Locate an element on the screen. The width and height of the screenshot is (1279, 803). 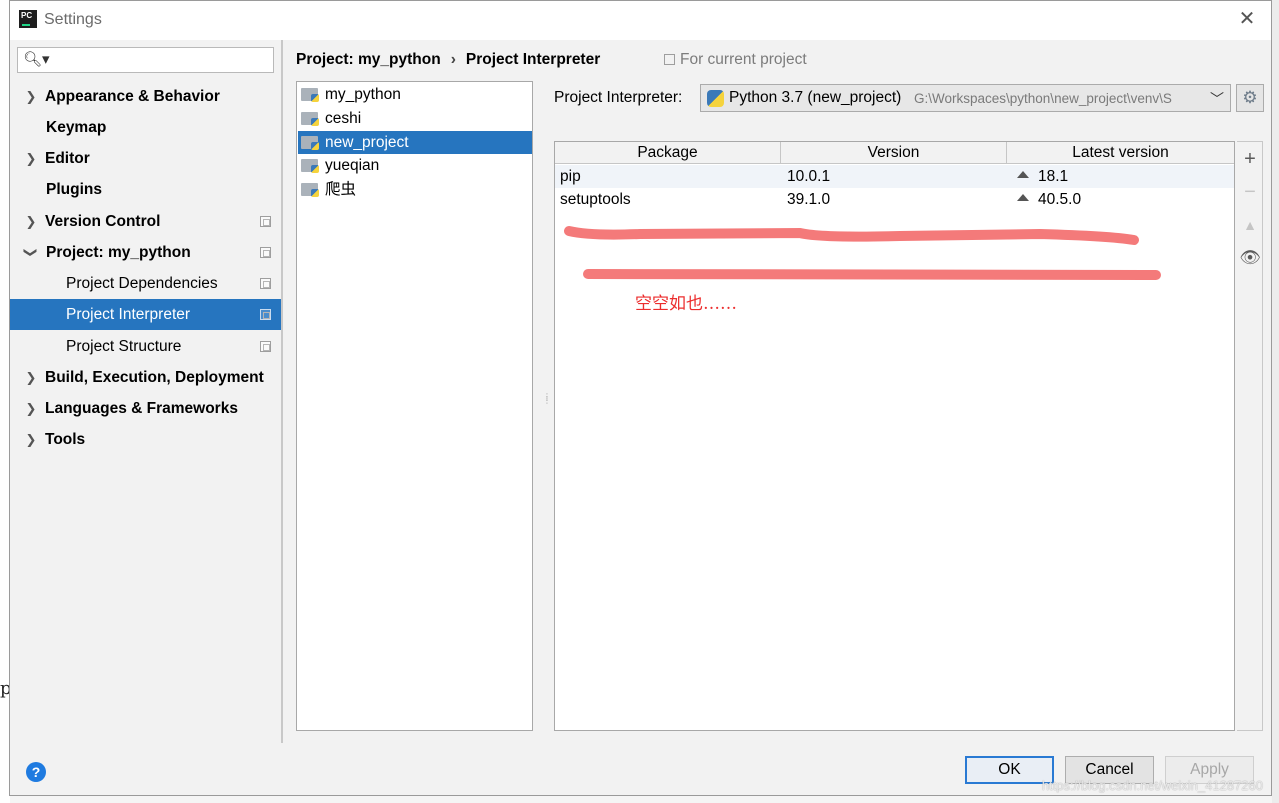
interpreter-path: G:\Workspaces\python\new_project\venv\S is located at coordinates (1043, 98).